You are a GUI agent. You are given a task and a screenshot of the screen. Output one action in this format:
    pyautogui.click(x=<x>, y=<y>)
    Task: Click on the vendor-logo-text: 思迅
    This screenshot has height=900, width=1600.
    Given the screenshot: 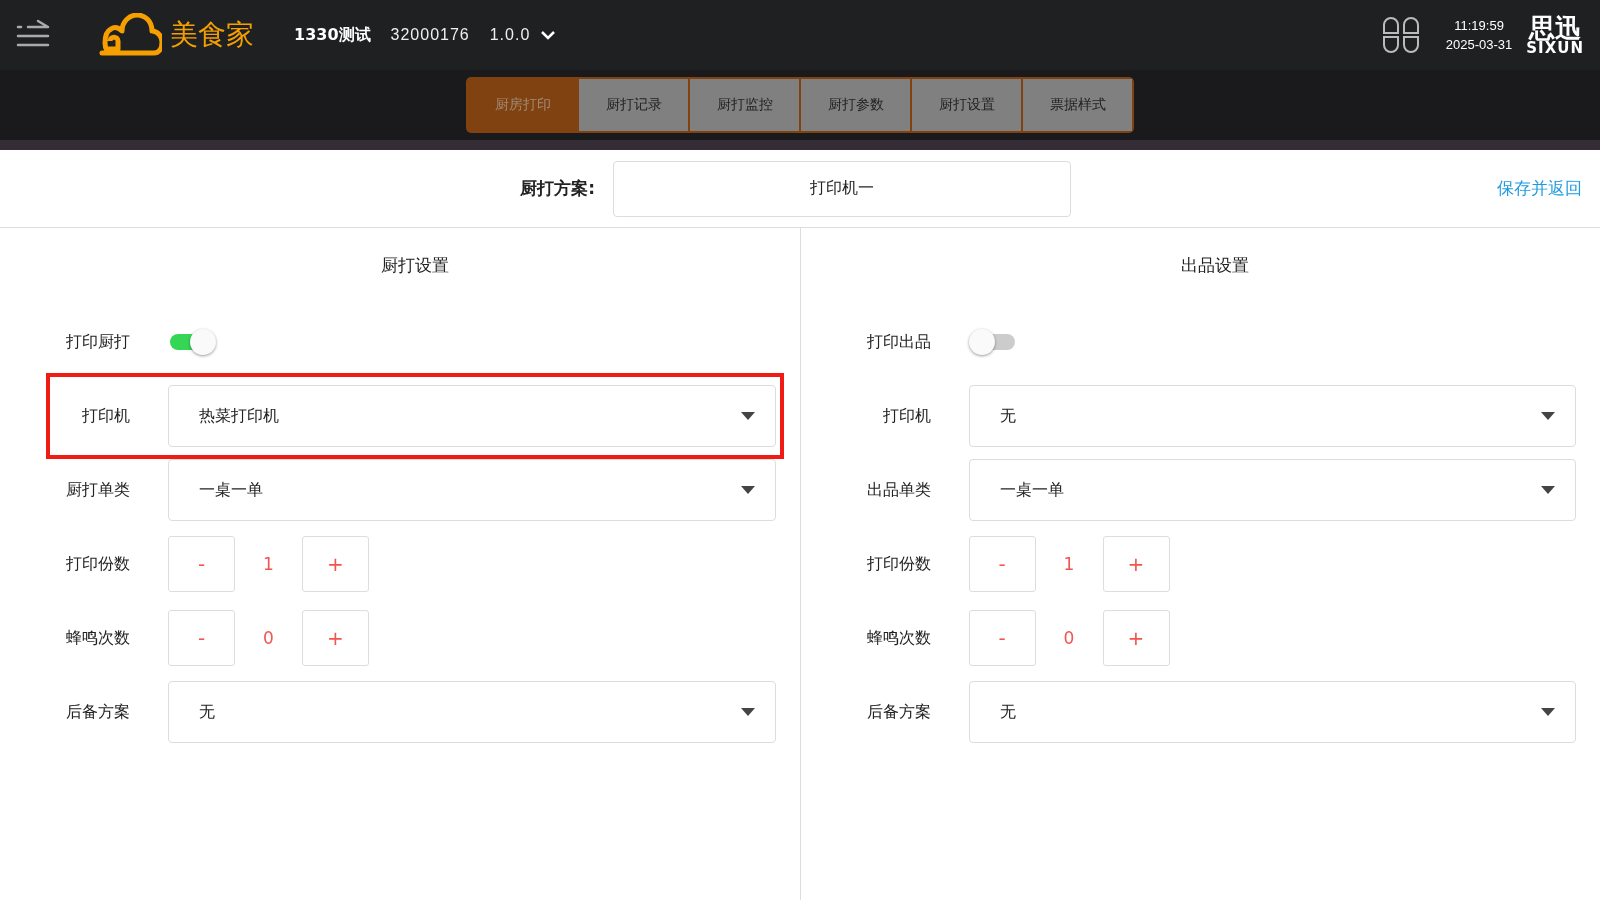 What is the action you would take?
    pyautogui.click(x=1555, y=27)
    